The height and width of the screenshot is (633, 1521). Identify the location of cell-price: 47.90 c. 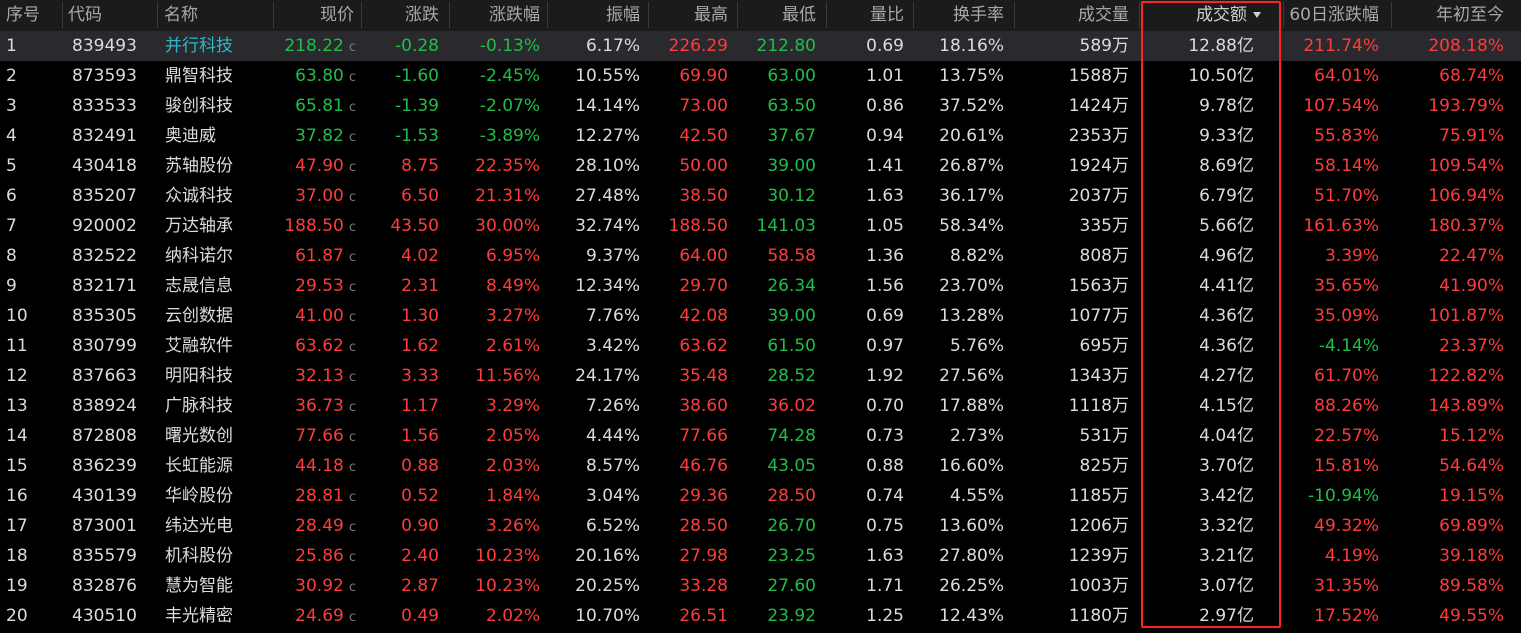
(316, 166).